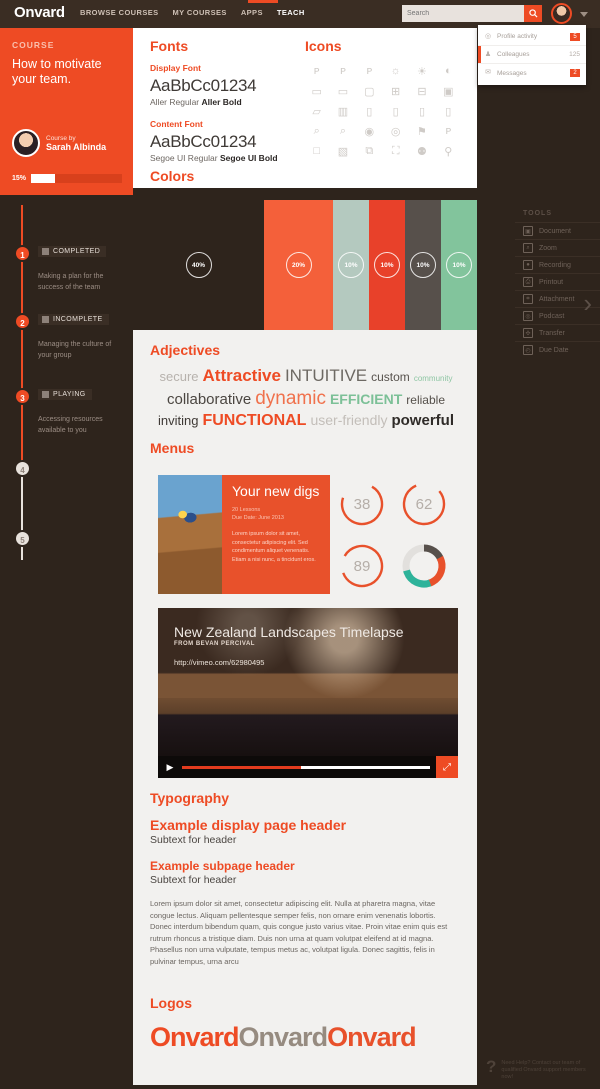 Image resolution: width=600 pixels, height=1089 pixels. What do you see at coordinates (447, 767) in the screenshot?
I see `fullscreen-icon: ⤢` at bounding box center [447, 767].